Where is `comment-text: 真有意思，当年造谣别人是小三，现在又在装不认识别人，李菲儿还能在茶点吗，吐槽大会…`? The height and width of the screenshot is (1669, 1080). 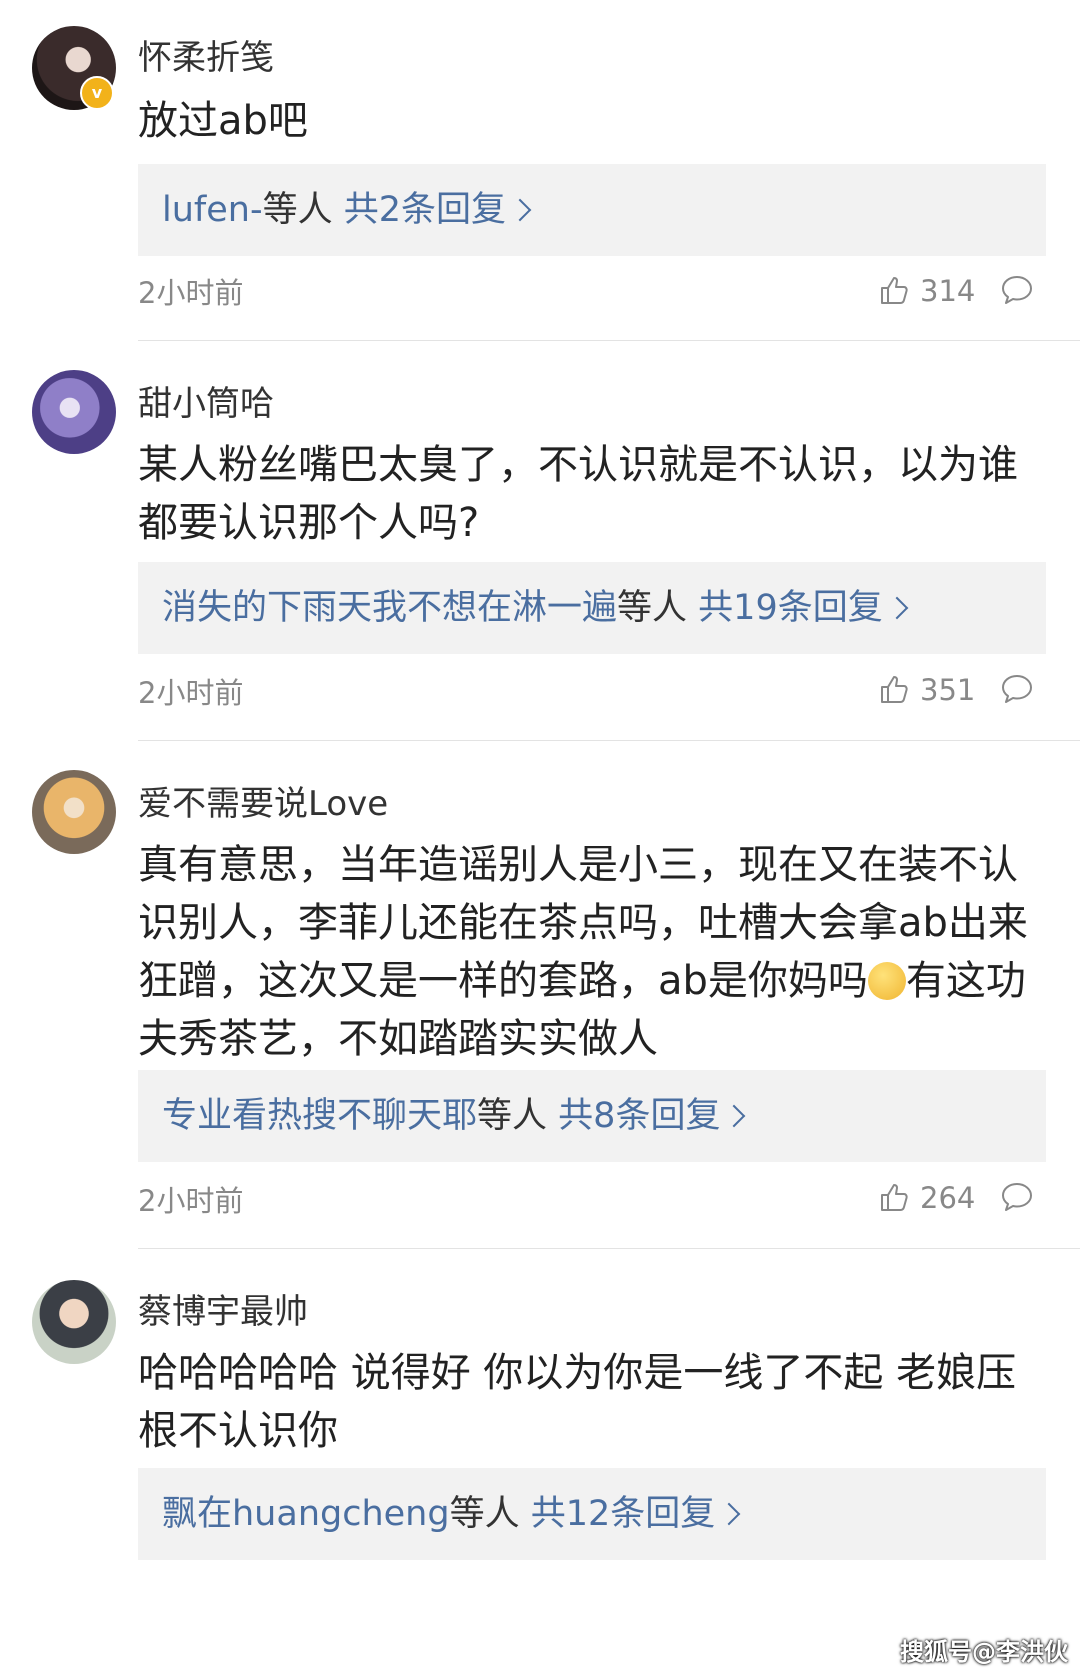 comment-text: 真有意思，当年造谣别人是小三，现在又在装不认识别人，李菲儿还能在茶点吗，吐槽大会… is located at coordinates (593, 952).